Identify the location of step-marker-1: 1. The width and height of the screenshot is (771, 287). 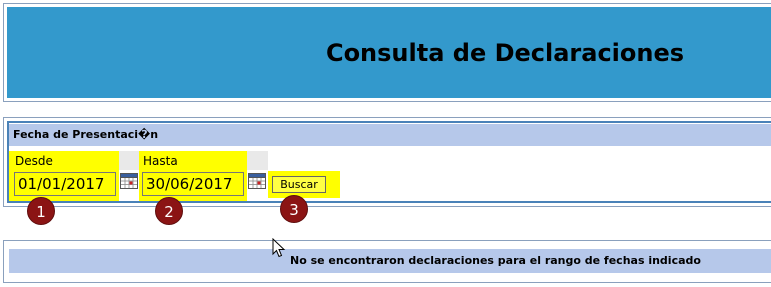
(41, 211).